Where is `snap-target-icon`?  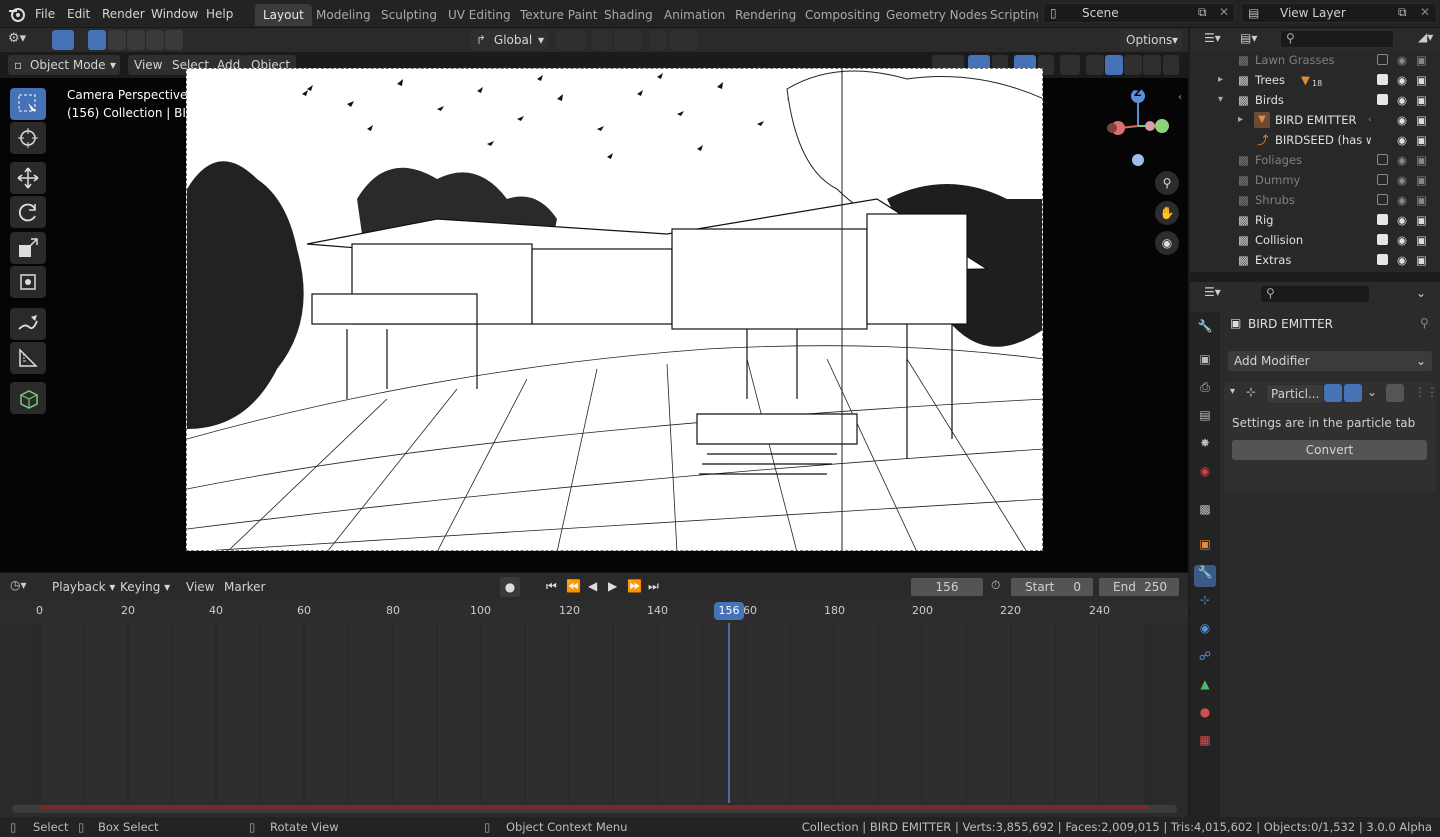 snap-target-icon is located at coordinates (628, 40).